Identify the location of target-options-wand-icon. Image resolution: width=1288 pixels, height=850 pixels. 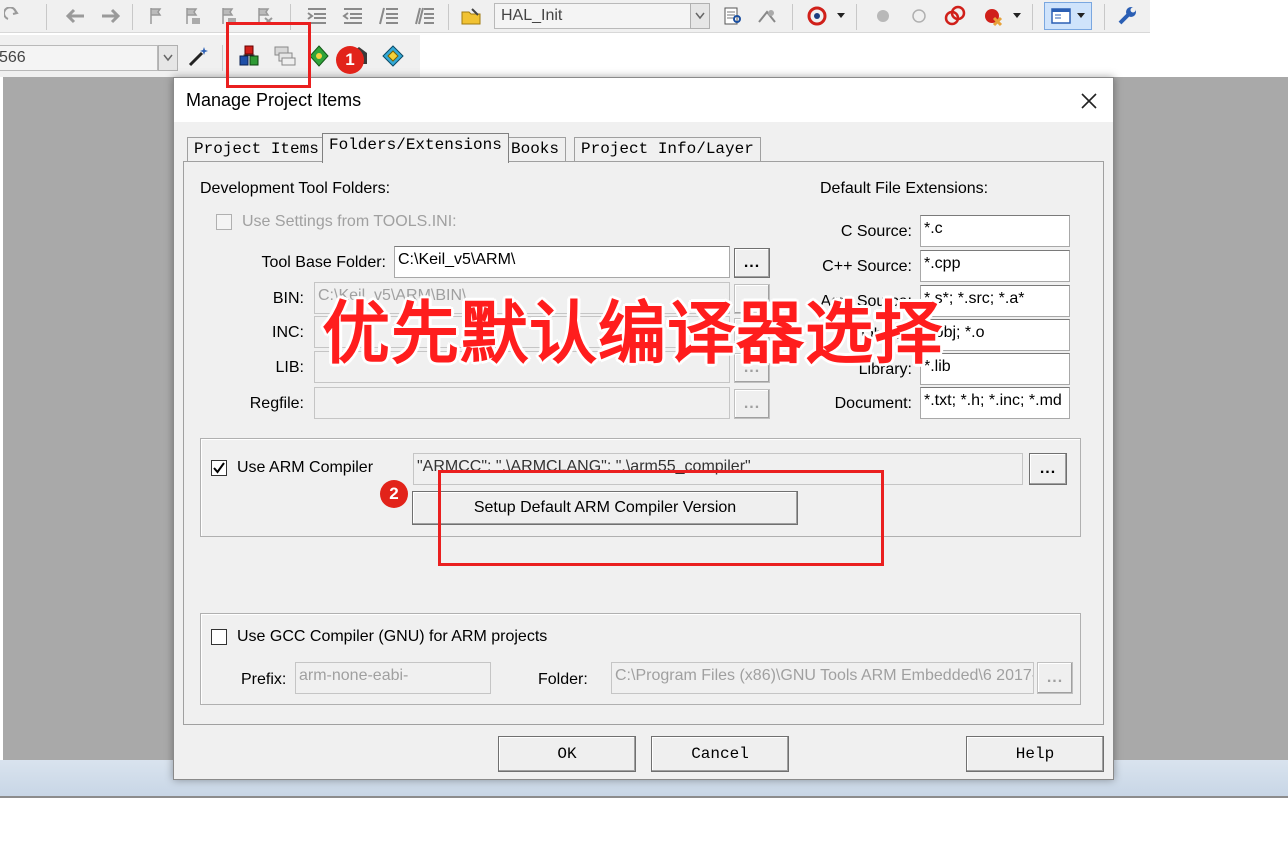
(199, 56).